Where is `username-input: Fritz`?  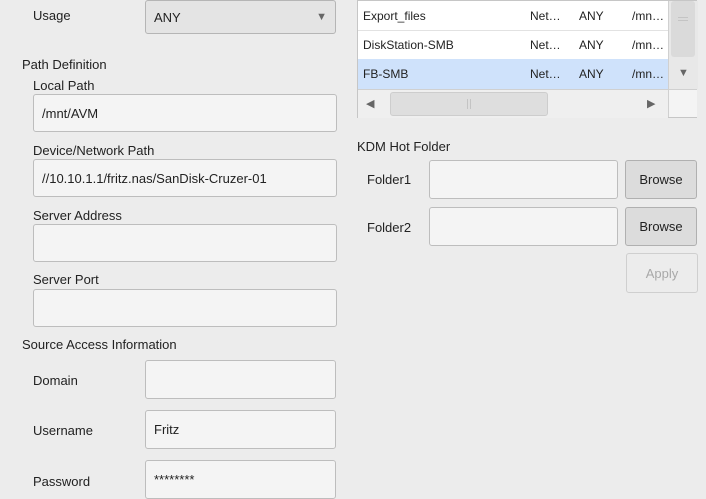 username-input: Fritz is located at coordinates (240, 429).